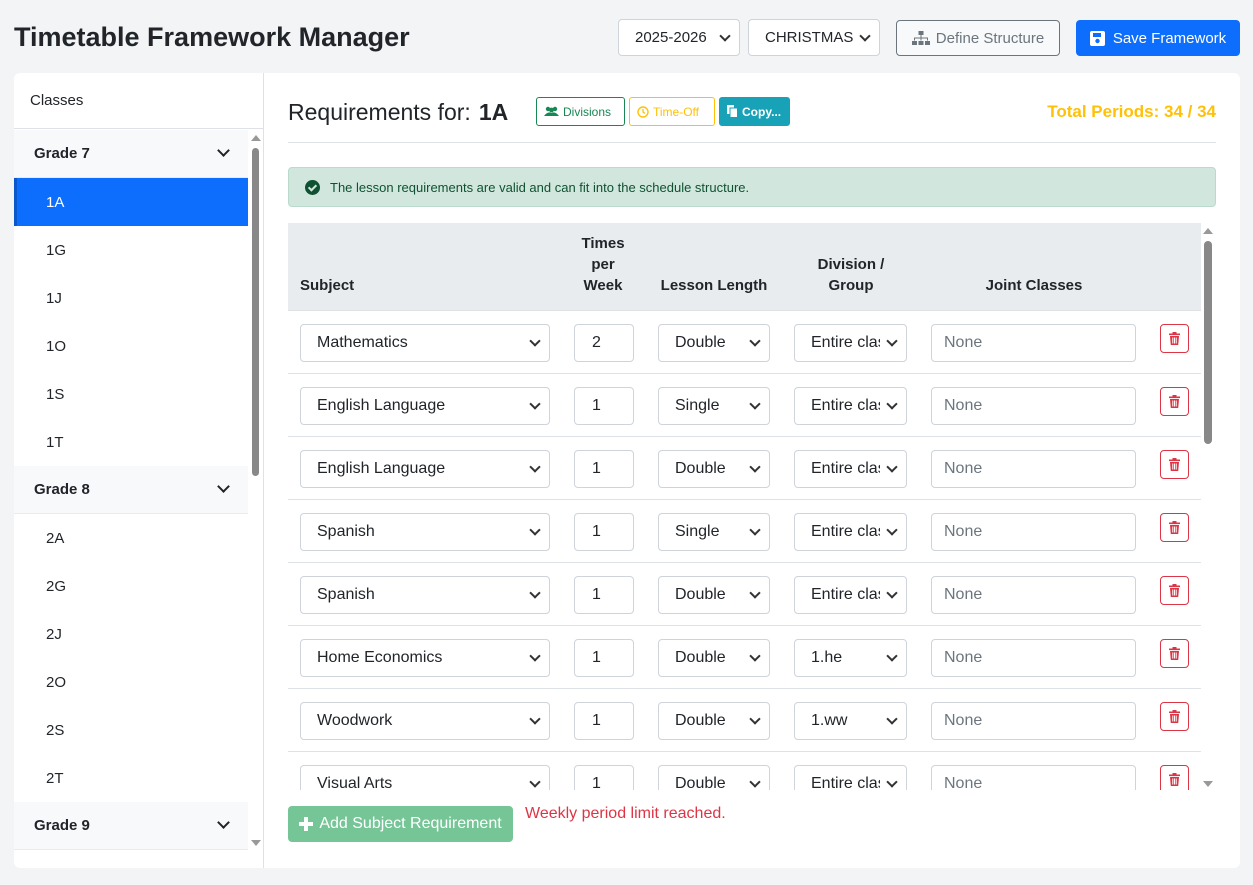 The image size is (1253, 885). Describe the element at coordinates (355, 720) in the screenshot. I see `subject-value: Woodwork` at that location.